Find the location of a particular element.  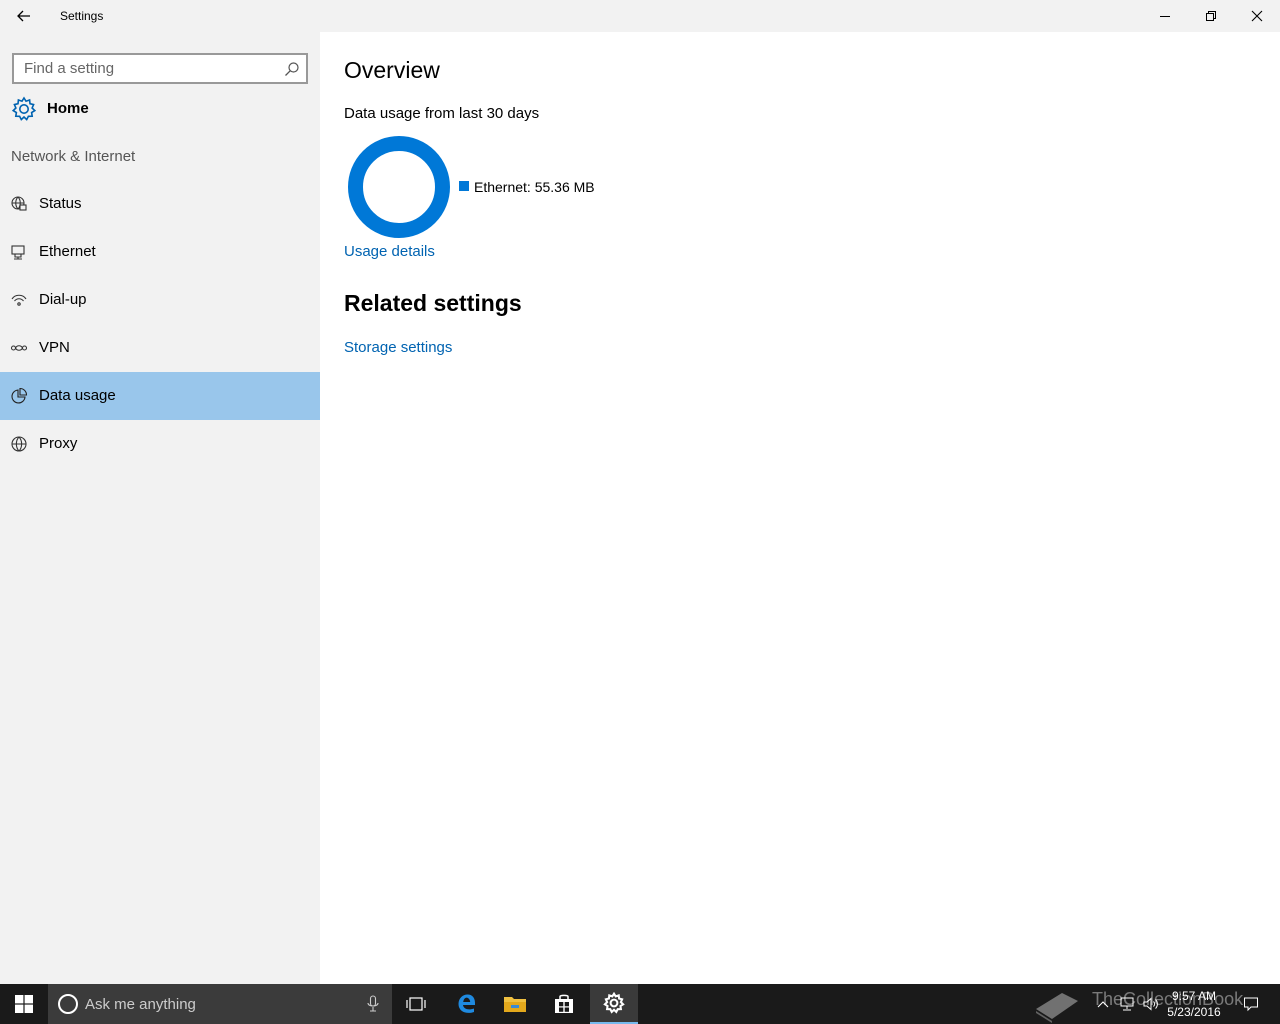

overview-title: Overview is located at coordinates (392, 70).